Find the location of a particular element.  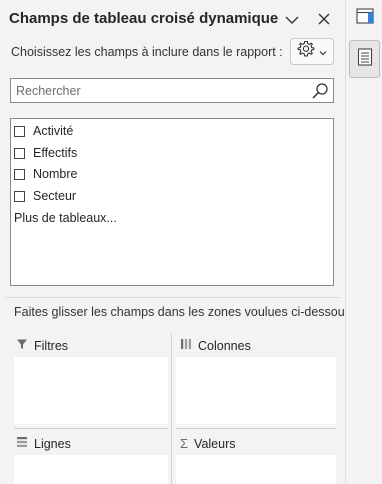

area-label-columns: Colonnes is located at coordinates (215, 345).